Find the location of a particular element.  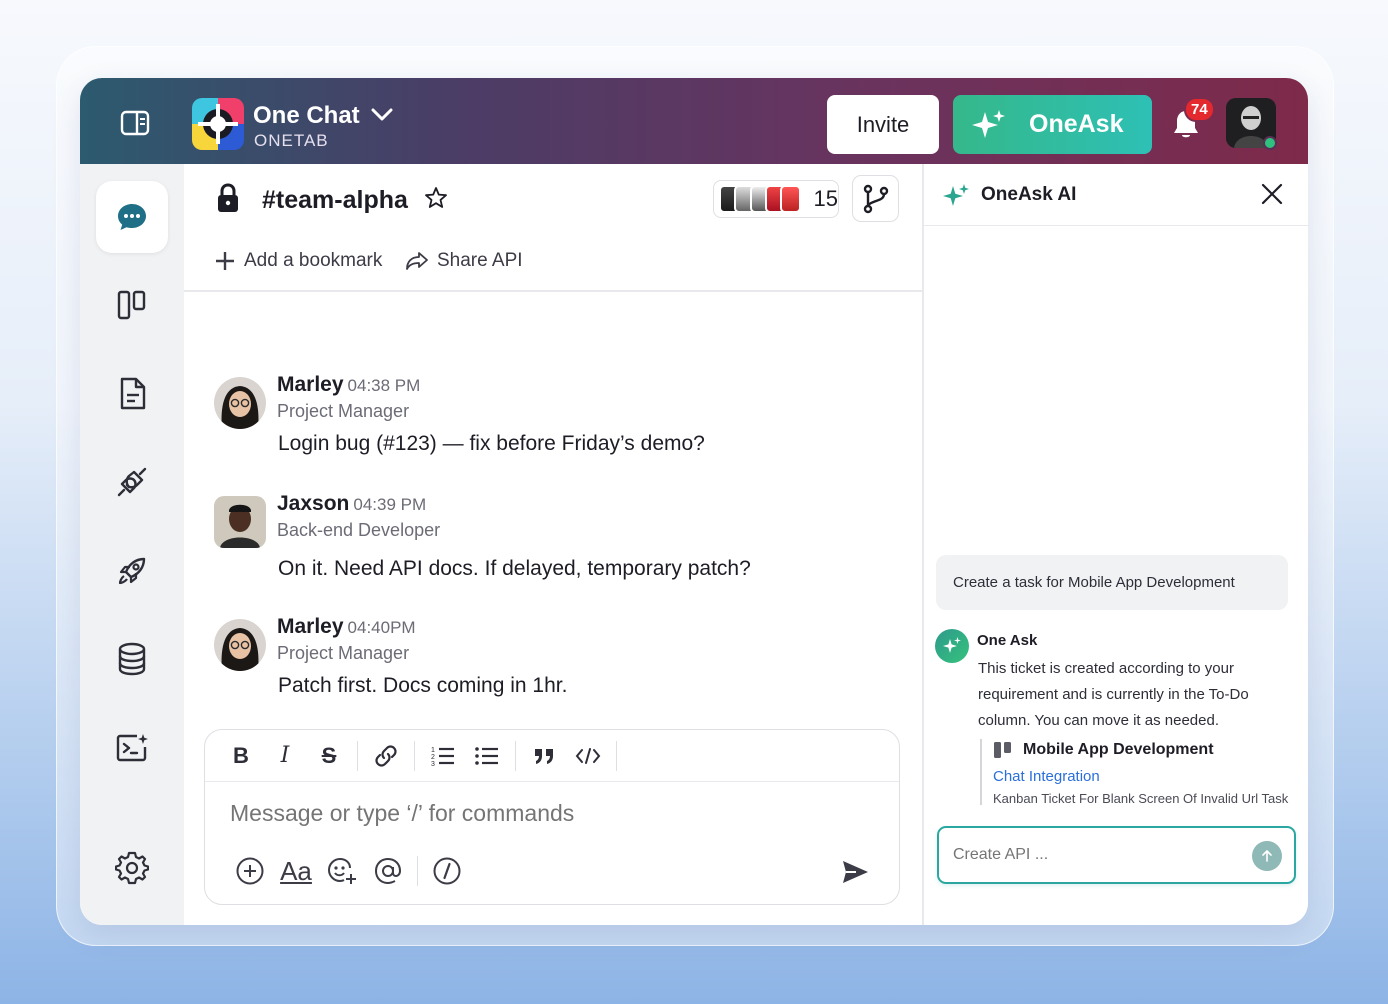

oneask-label: OneAsk is located at coordinates (1076, 124).